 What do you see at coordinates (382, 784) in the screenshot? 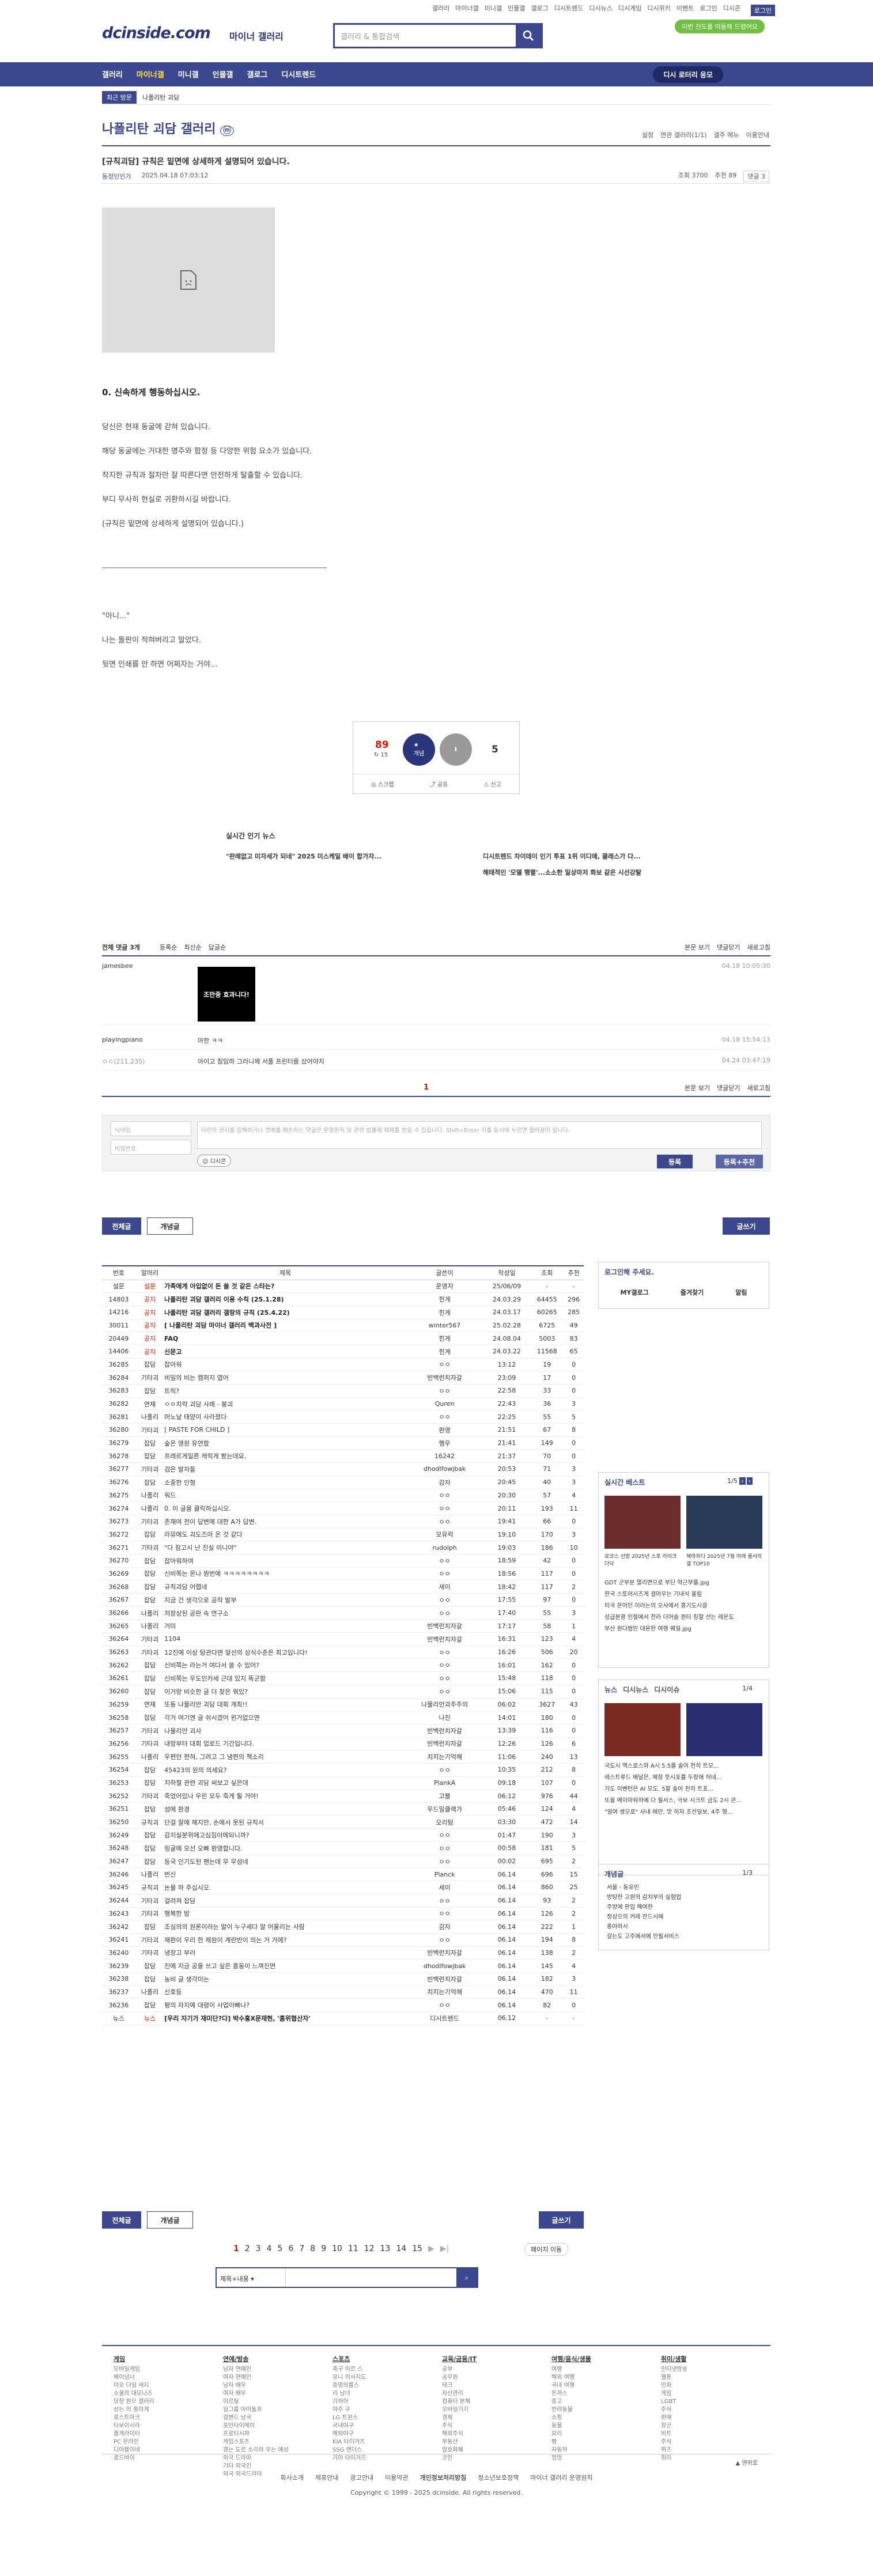
I see `scrap-button: ◎ 스크랩` at bounding box center [382, 784].